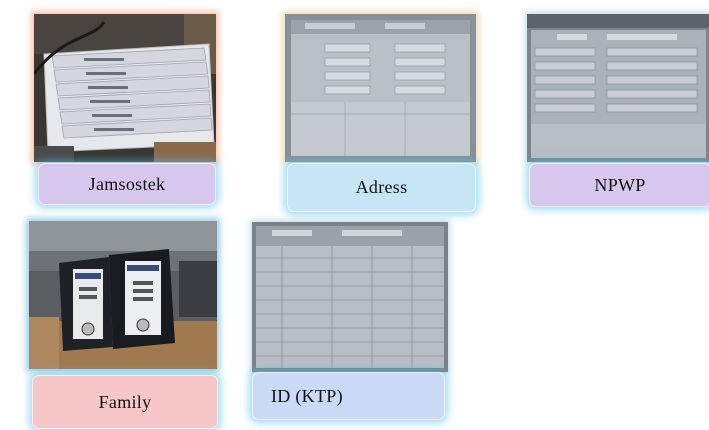 Image resolution: width=709 pixels, height=430 pixels. I want to click on family-binder-folders-photo, so click(123, 295).